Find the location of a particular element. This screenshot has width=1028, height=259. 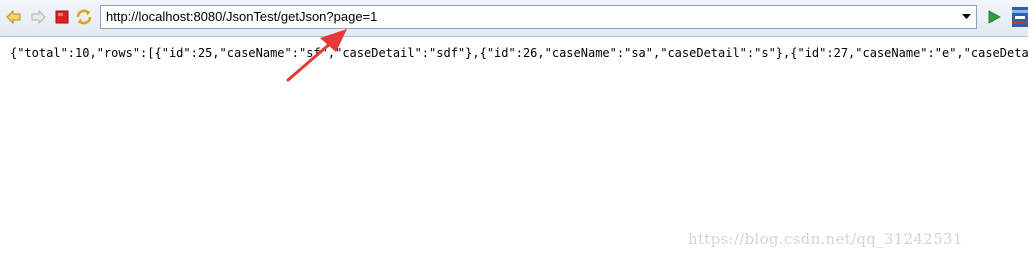

back-arrow-icon is located at coordinates (13, 17).